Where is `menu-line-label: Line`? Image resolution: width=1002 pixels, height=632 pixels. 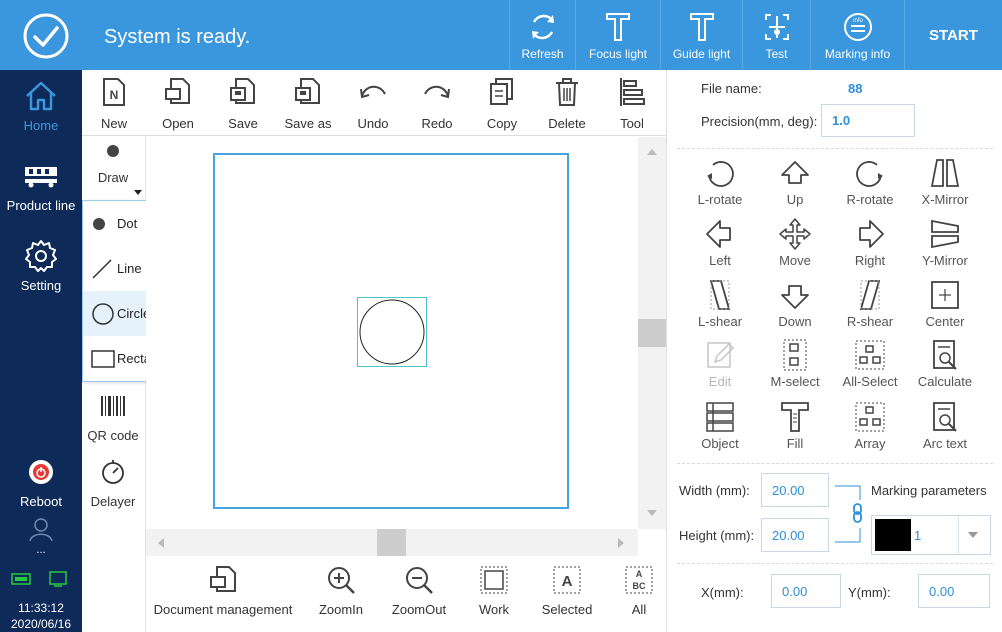
menu-line-label: Line is located at coordinates (129, 268).